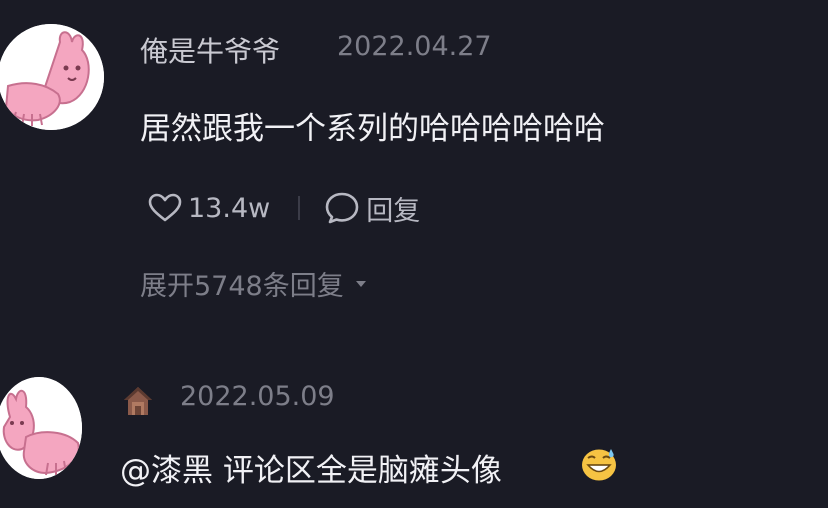 The width and height of the screenshot is (828, 508). What do you see at coordinates (372, 129) in the screenshot?
I see `comment-text: 居然跟我一个系列的哈哈哈哈哈哈` at bounding box center [372, 129].